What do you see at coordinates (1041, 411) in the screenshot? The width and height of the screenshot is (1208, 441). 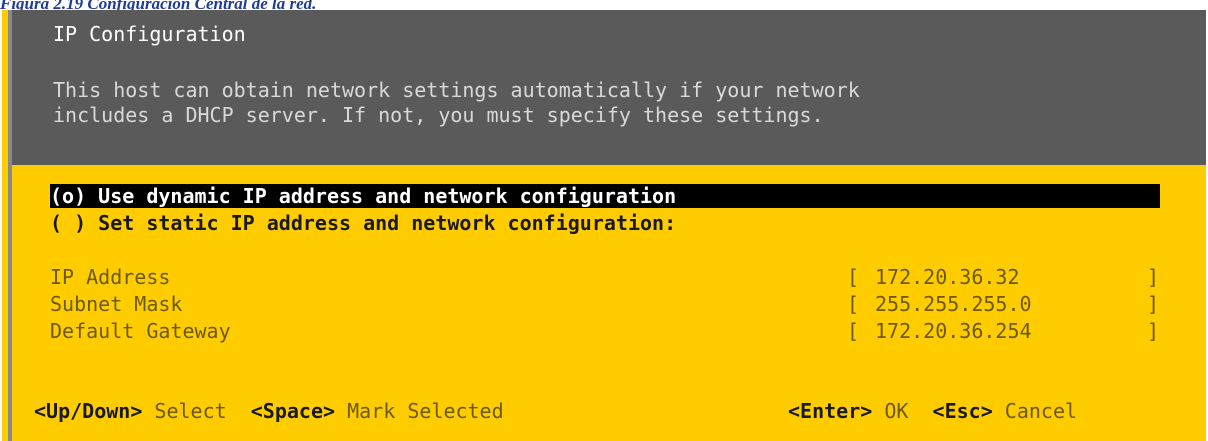 I see `cancel-action: Cancel` at bounding box center [1041, 411].